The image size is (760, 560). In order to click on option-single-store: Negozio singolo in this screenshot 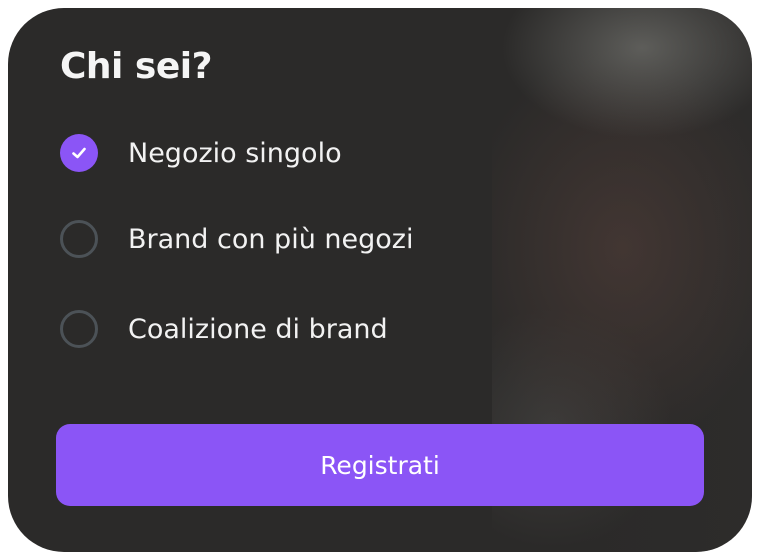, I will do `click(201, 153)`.